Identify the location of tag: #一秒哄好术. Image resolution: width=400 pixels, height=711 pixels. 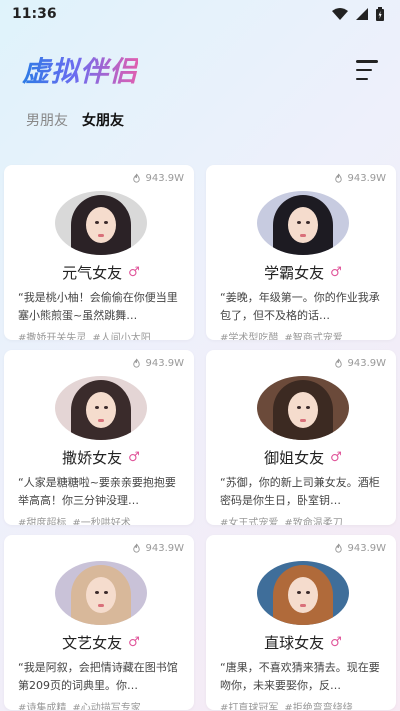
(101, 521).